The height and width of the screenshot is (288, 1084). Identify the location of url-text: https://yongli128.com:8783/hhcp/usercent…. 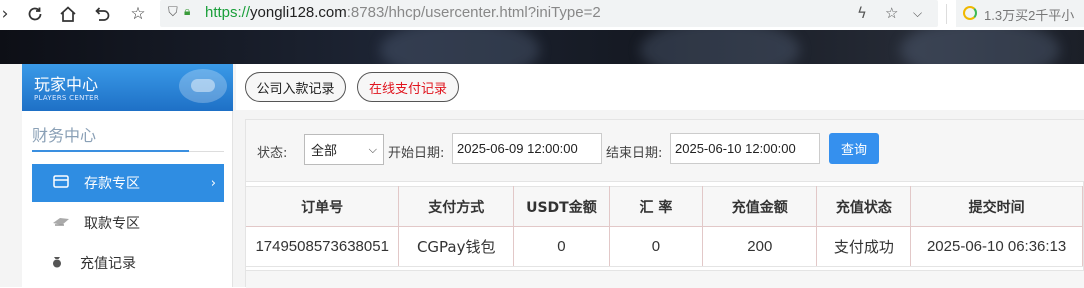
(403, 12).